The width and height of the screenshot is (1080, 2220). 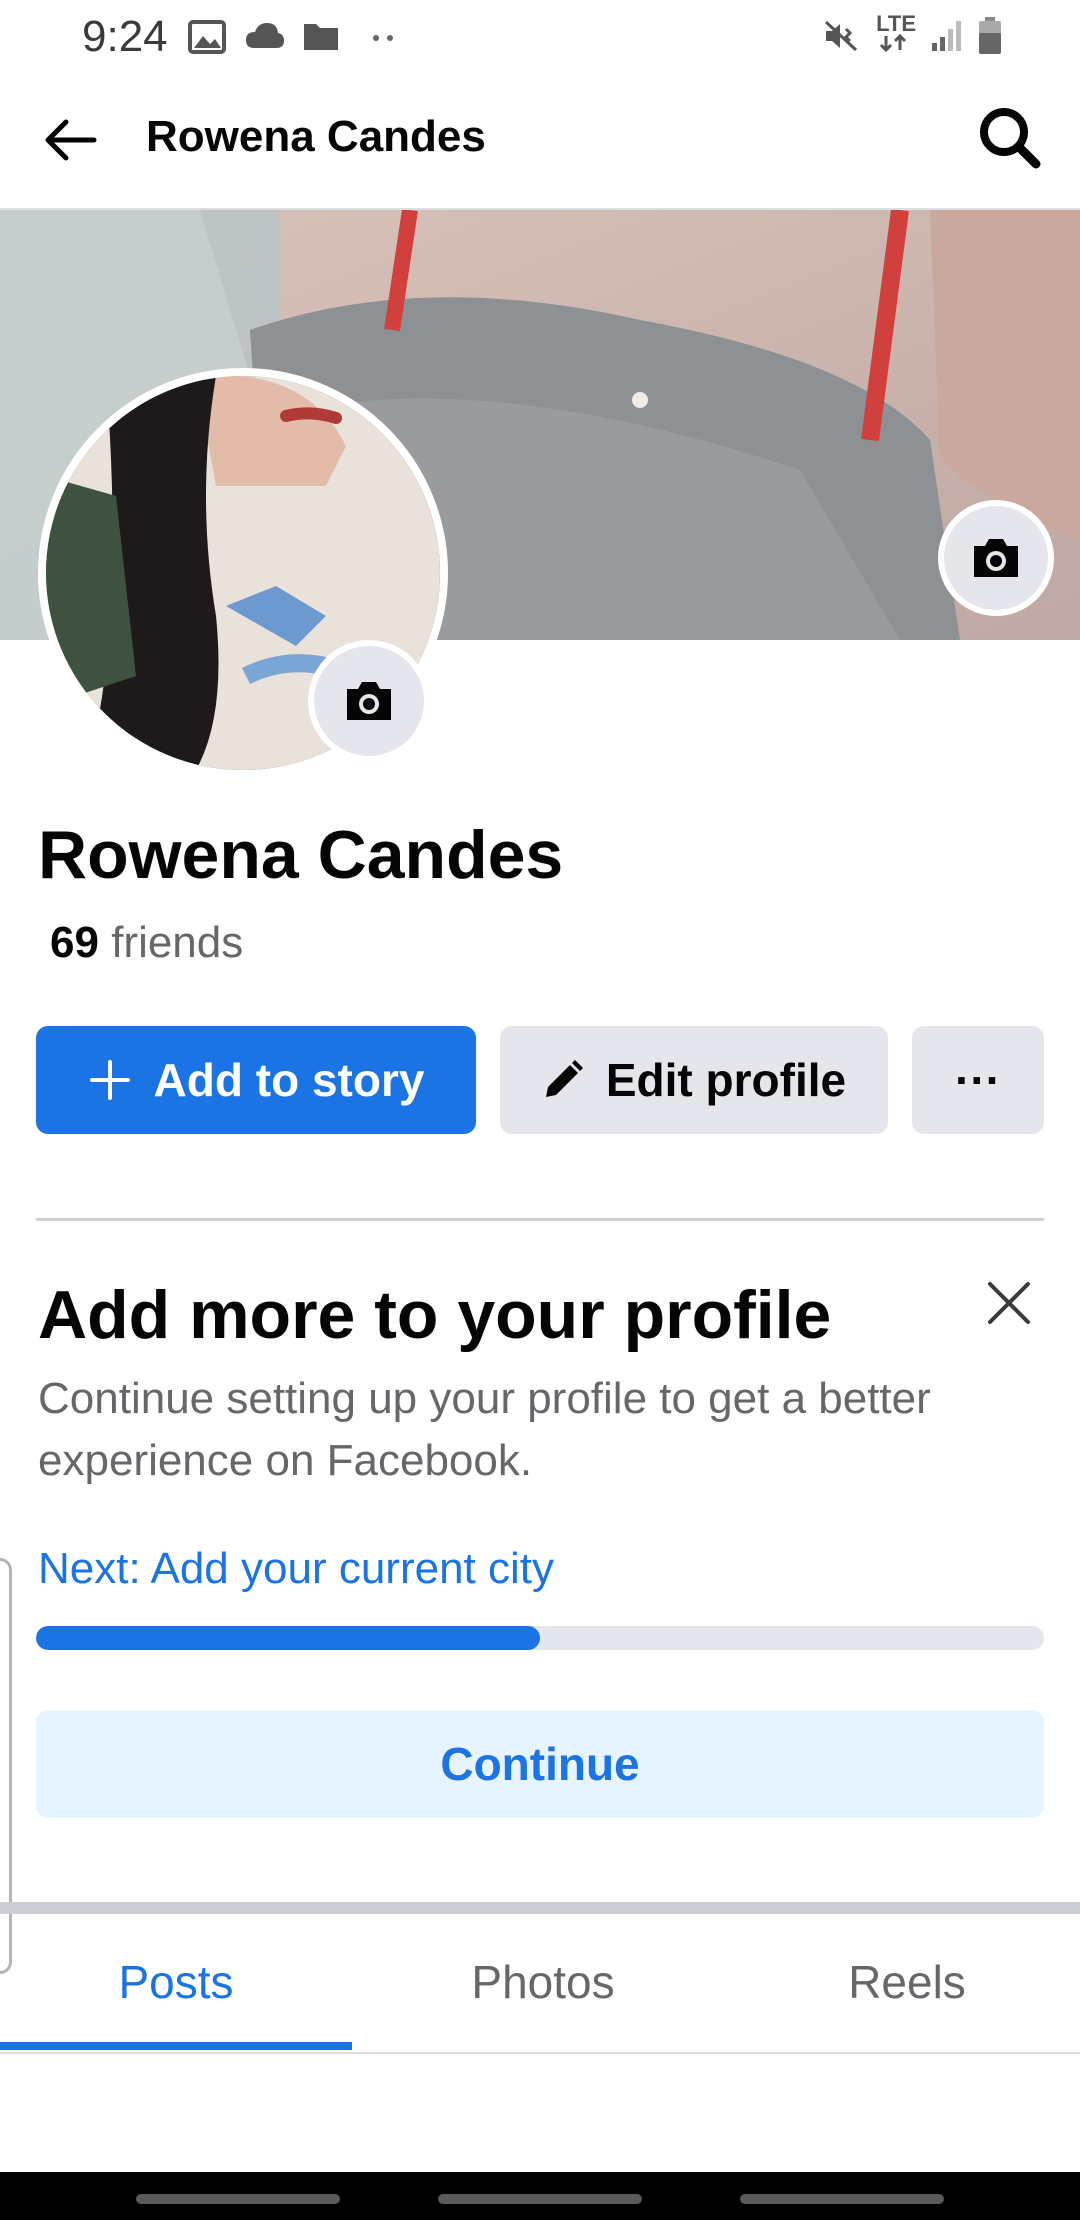 What do you see at coordinates (540, 141) in the screenshot?
I see `app-header: Rowena Candes` at bounding box center [540, 141].